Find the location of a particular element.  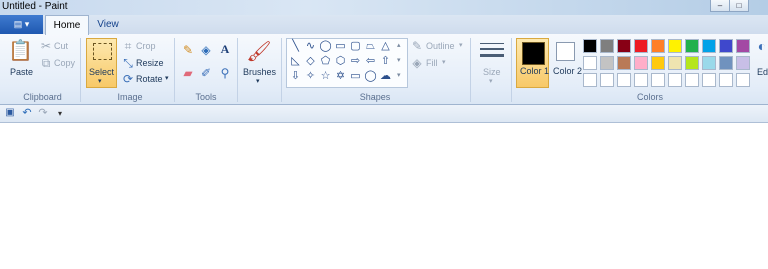

oval-callout-icon: ◯ is located at coordinates (370, 76).